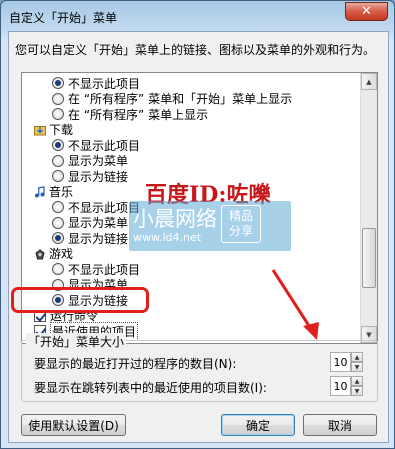  What do you see at coordinates (180, 99) in the screenshot?
I see `list-item-label: 在 “所有程序” 菜单和「开始」菜单上显示` at bounding box center [180, 99].